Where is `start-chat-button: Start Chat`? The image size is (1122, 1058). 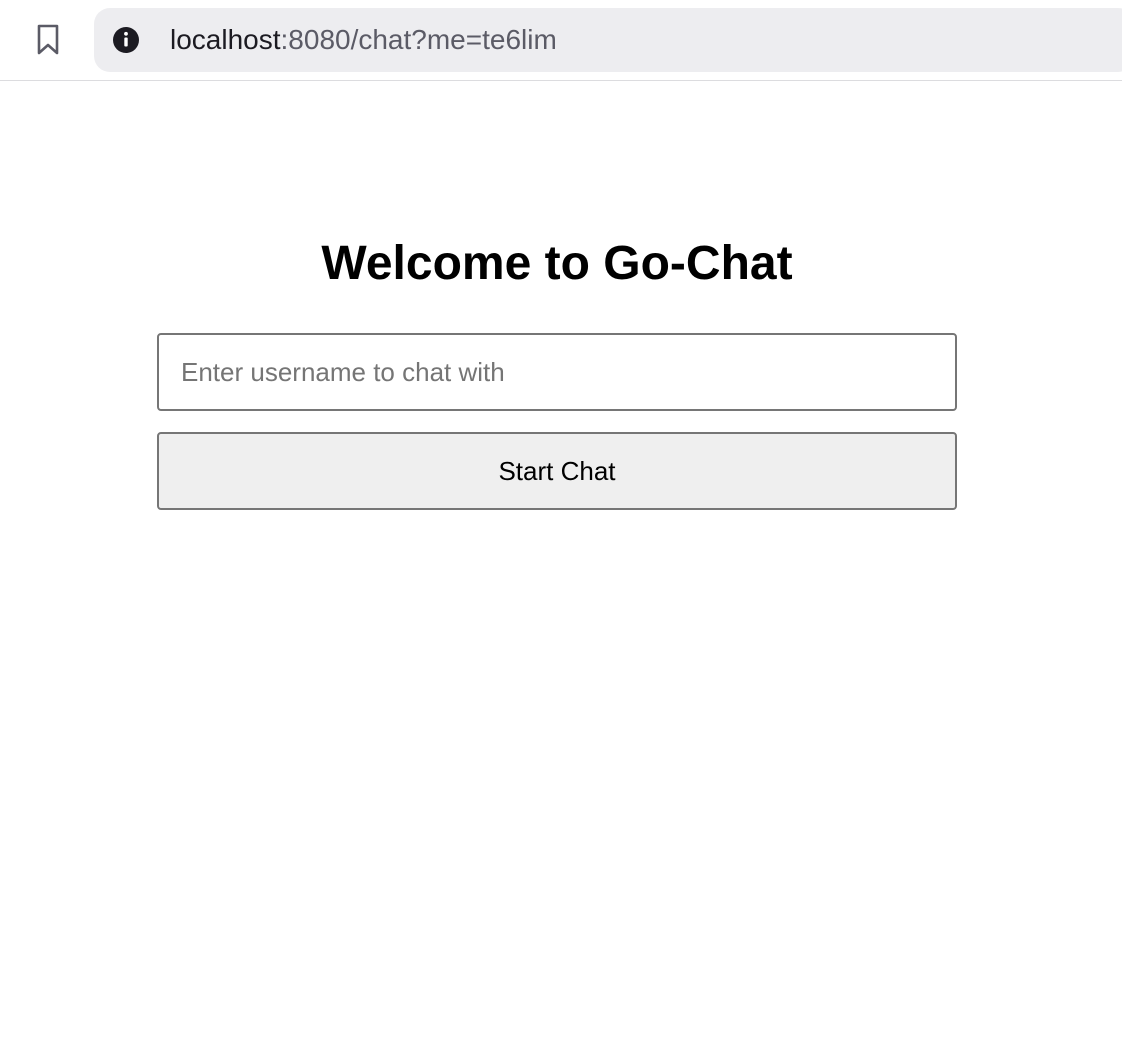
start-chat-button: Start Chat is located at coordinates (557, 471).